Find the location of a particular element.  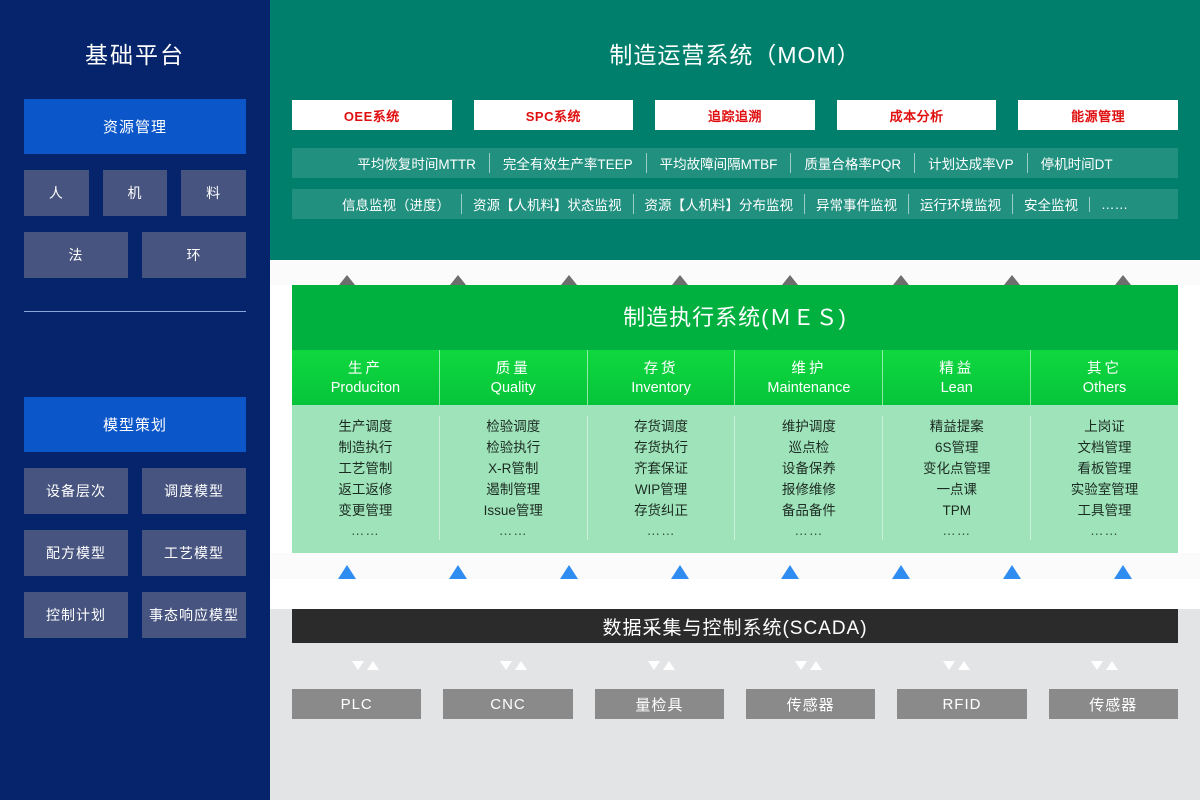

mes-header-lean: 精益 Lean is located at coordinates (956, 377).